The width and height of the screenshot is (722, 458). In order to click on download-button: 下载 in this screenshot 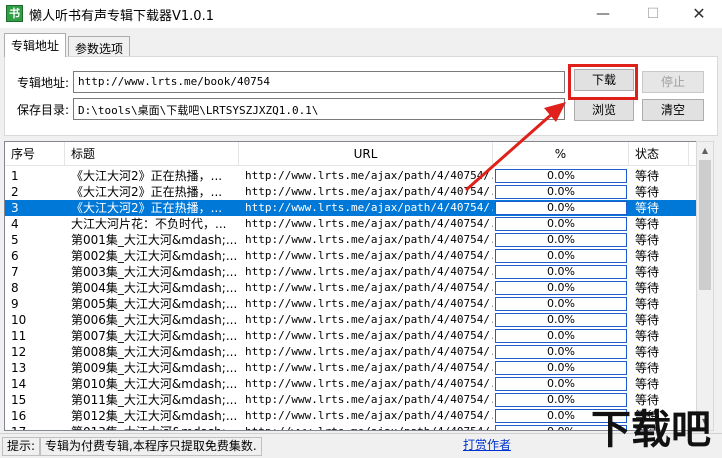, I will do `click(604, 80)`.